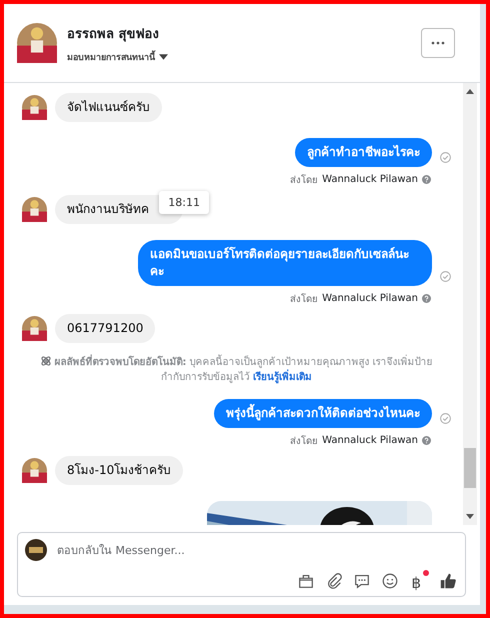 This screenshot has height=618, width=490. What do you see at coordinates (363, 152) in the screenshot?
I see `message-bubble: ลูกค้าทำอาชีพอะไรคะ` at bounding box center [363, 152].